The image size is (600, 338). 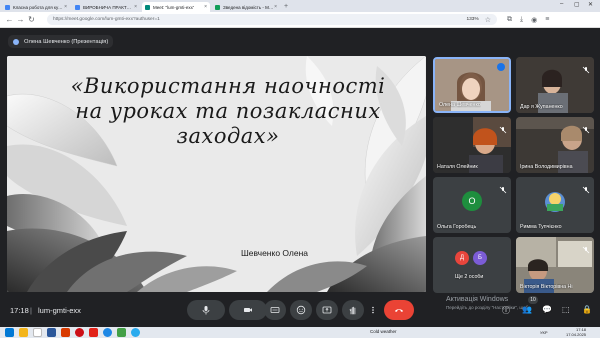 I want to click on windows-taskbar: Cold weather УКР 17:18 17.04.2025, so click(x=300, y=332).